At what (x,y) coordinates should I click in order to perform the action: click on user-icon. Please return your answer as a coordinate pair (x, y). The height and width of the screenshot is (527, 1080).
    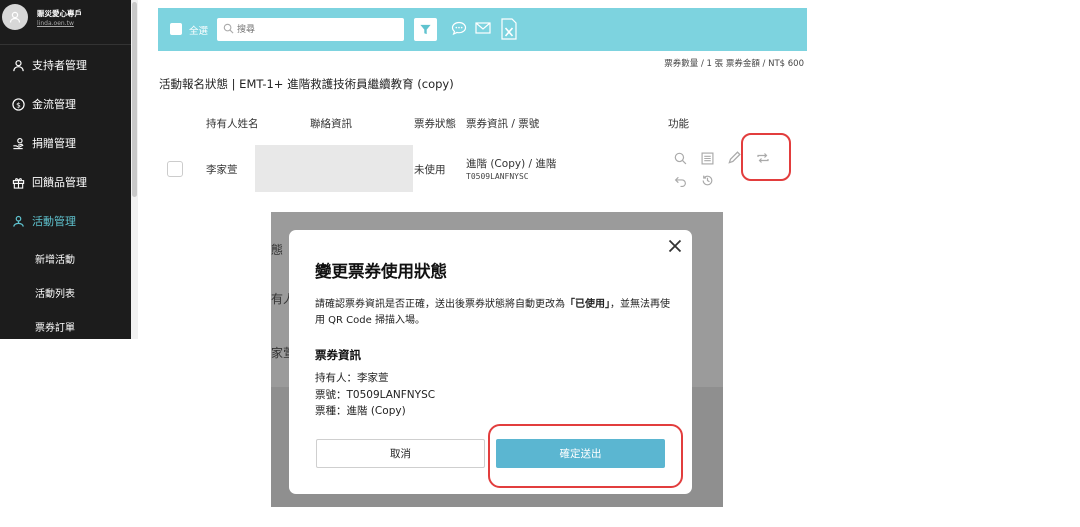
    Looking at the image, I should click on (15, 17).